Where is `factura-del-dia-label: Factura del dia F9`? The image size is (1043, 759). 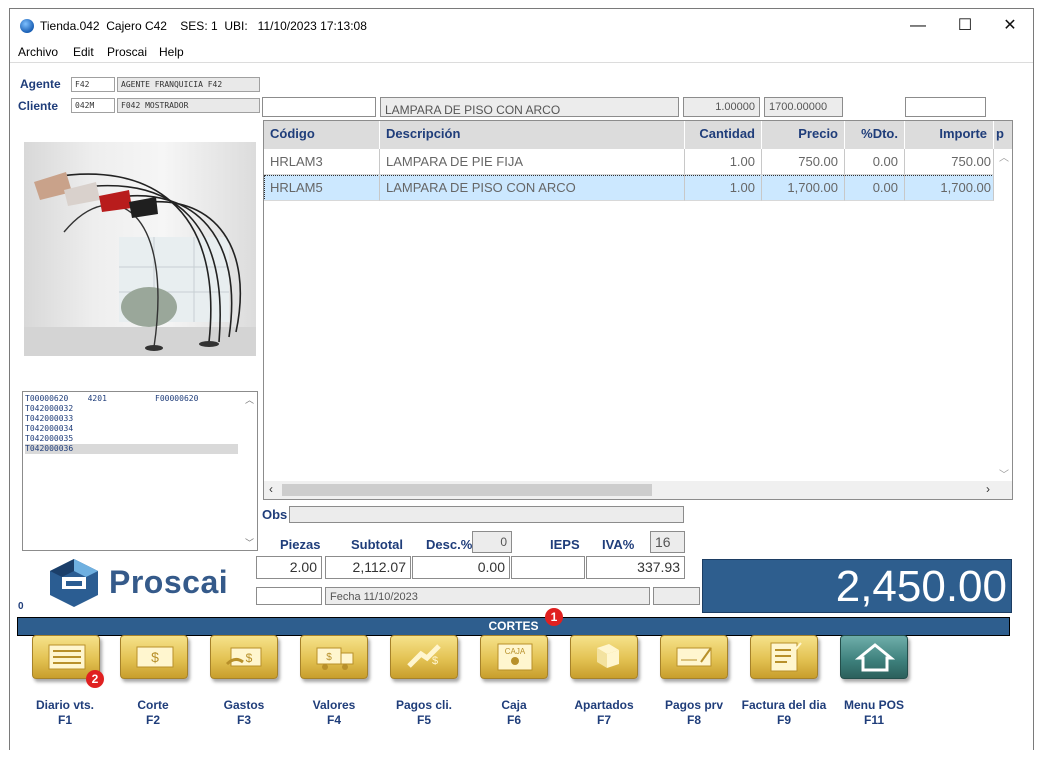 factura-del-dia-label: Factura del dia F9 is located at coordinates (784, 713).